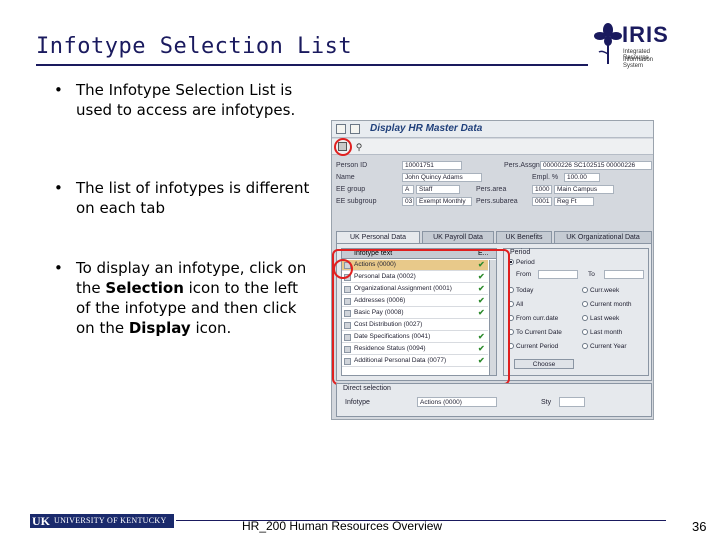 This screenshot has width=720, height=540. Describe the element at coordinates (159, 328) in the screenshot. I see `display-term: Display` at that location.